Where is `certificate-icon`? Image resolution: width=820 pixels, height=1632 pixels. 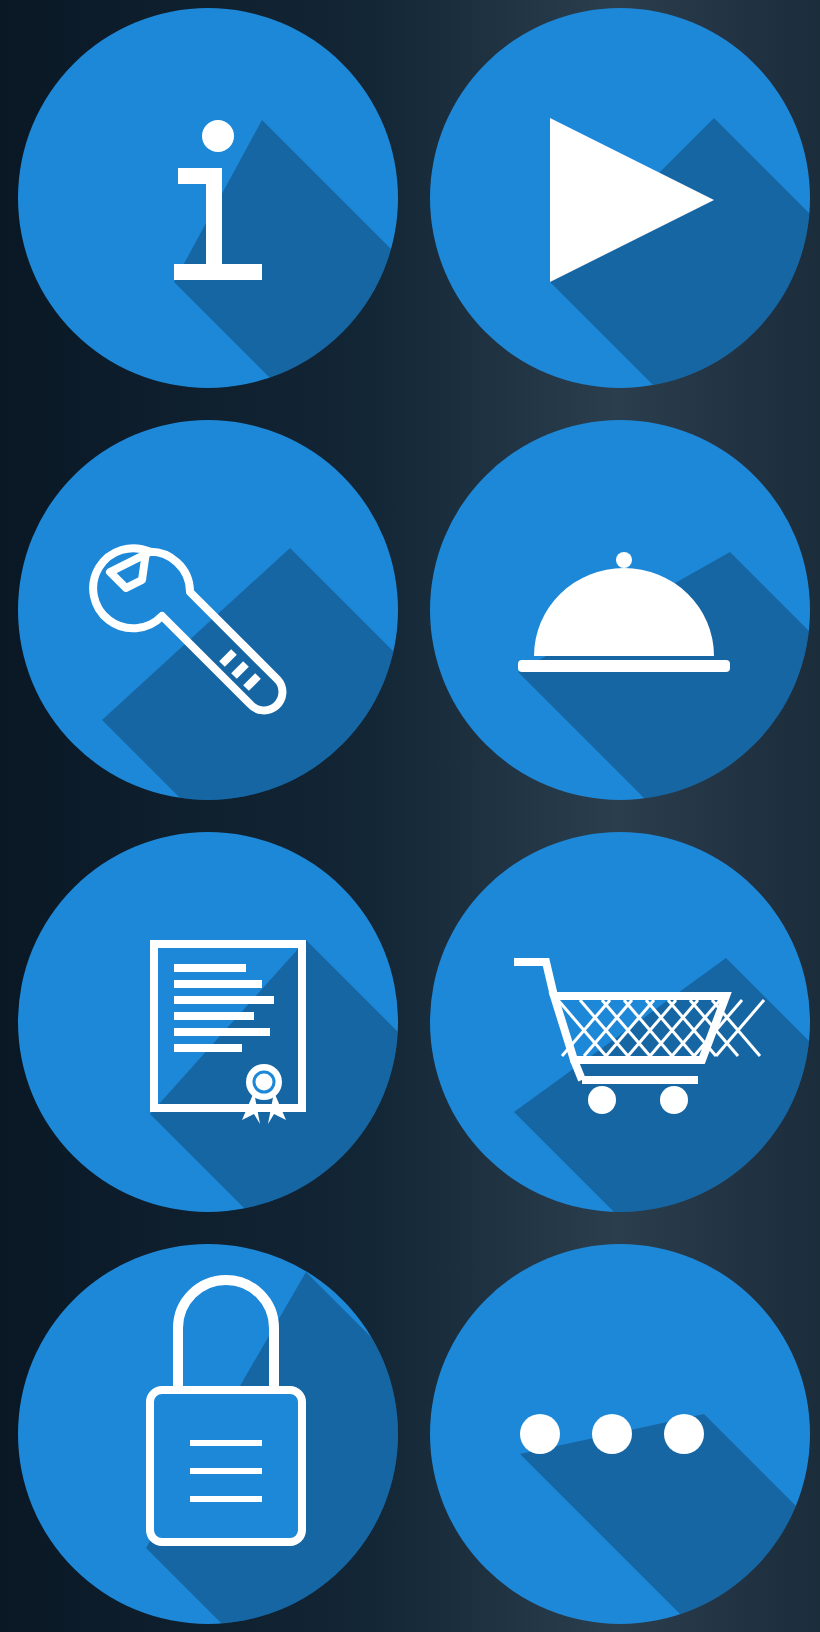
certificate-icon is located at coordinates (228, 1032).